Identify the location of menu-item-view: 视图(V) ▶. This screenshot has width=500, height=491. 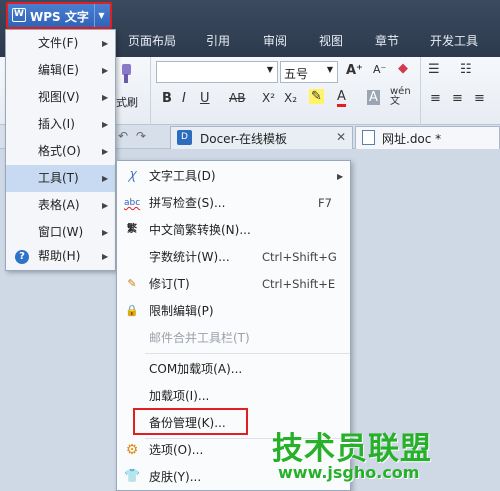
(60, 97).